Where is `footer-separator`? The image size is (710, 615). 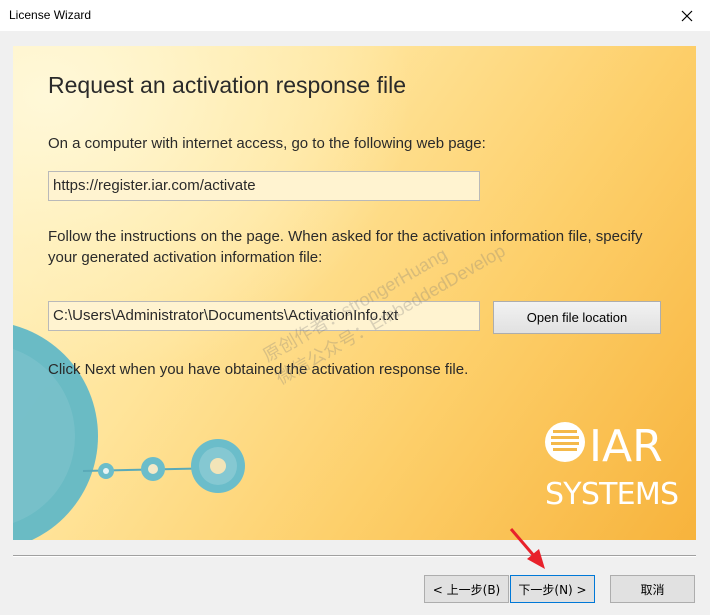
footer-separator is located at coordinates (354, 556).